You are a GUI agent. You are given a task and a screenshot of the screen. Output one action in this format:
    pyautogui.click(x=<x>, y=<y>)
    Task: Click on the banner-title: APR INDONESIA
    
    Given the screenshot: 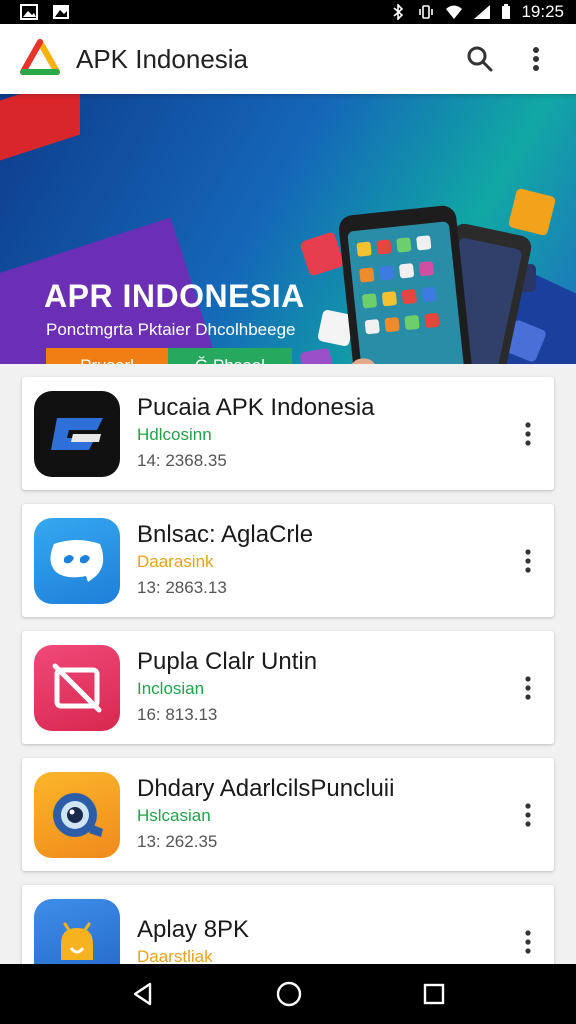 What is the action you would take?
    pyautogui.click(x=174, y=296)
    